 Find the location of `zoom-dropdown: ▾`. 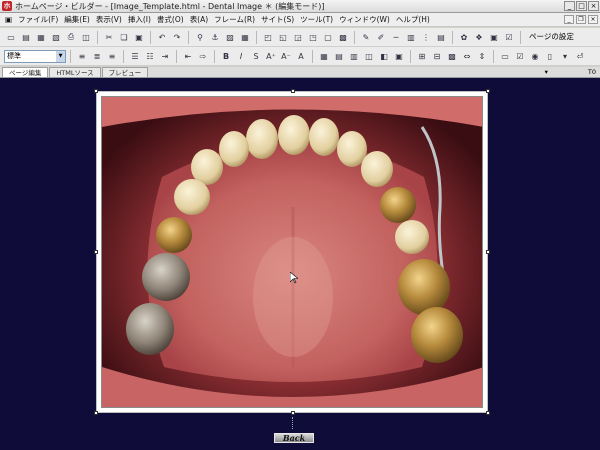

zoom-dropdown: ▾ is located at coordinates (546, 72).